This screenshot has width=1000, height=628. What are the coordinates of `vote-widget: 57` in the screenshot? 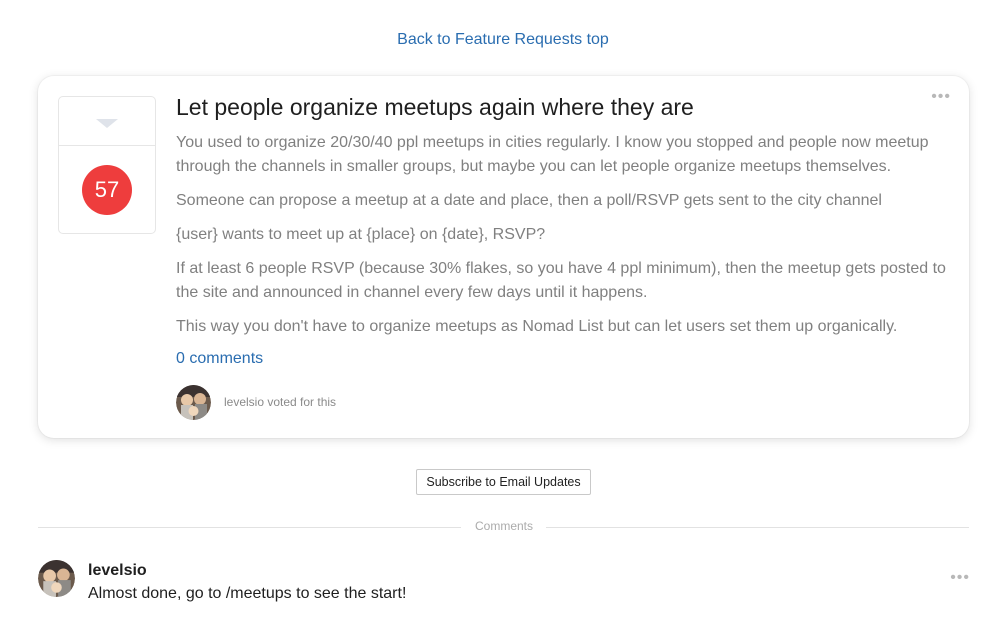 It's located at (107, 165).